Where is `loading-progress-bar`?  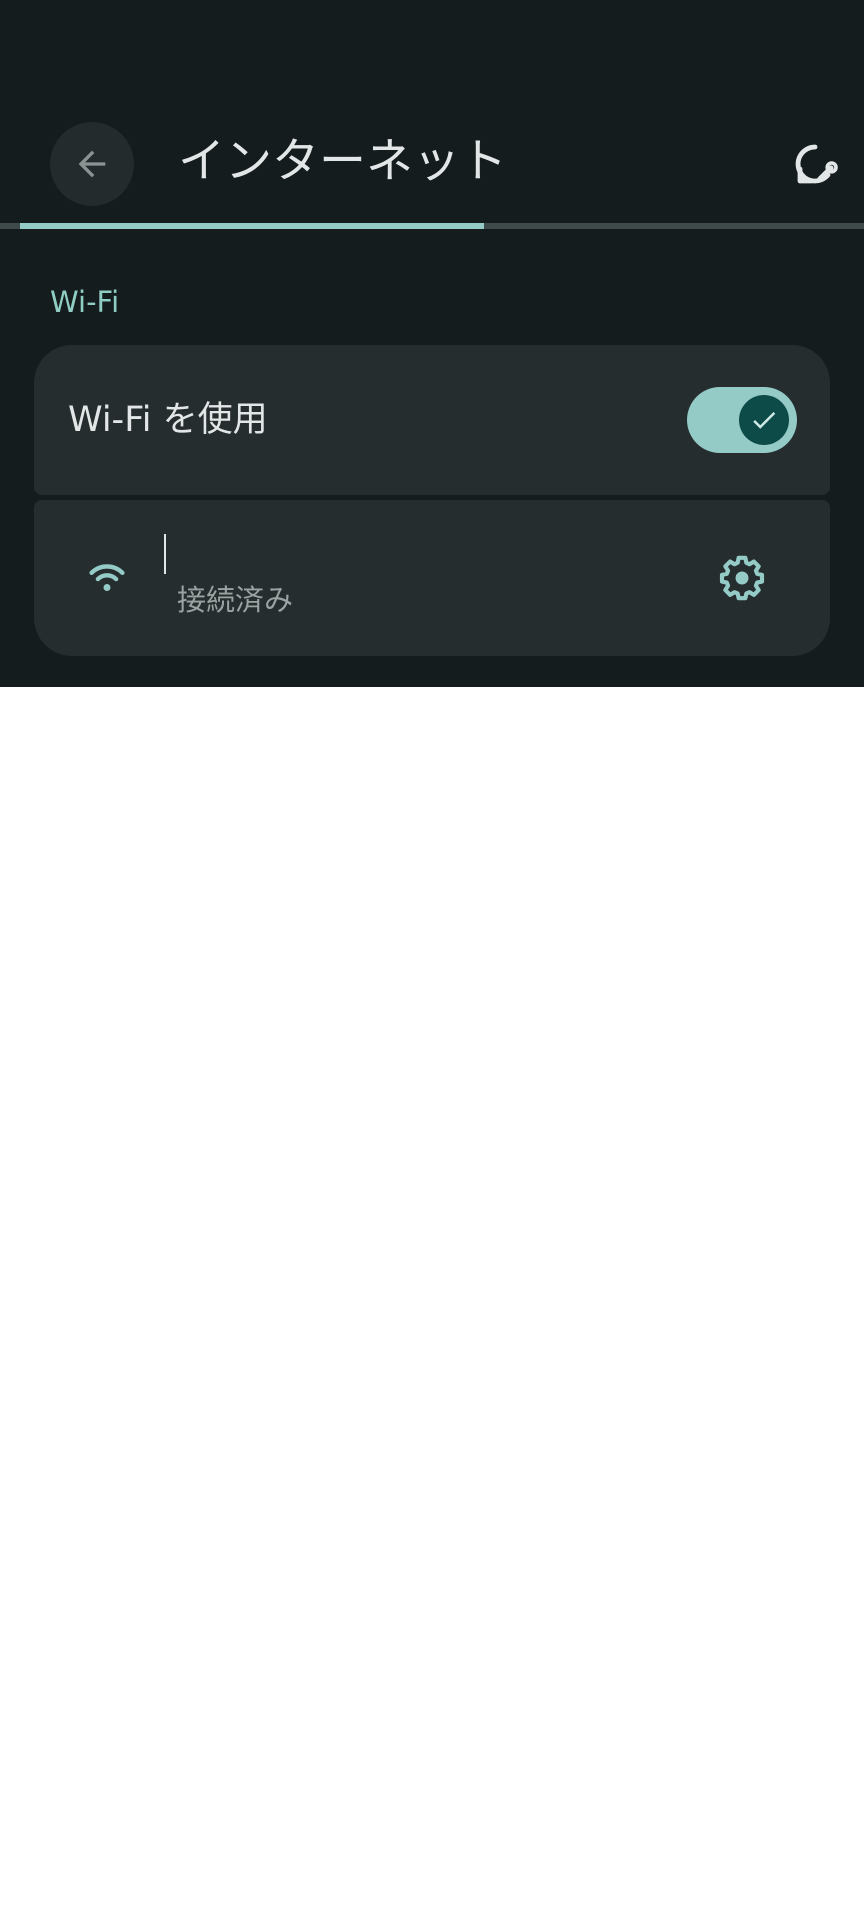 loading-progress-bar is located at coordinates (432, 226).